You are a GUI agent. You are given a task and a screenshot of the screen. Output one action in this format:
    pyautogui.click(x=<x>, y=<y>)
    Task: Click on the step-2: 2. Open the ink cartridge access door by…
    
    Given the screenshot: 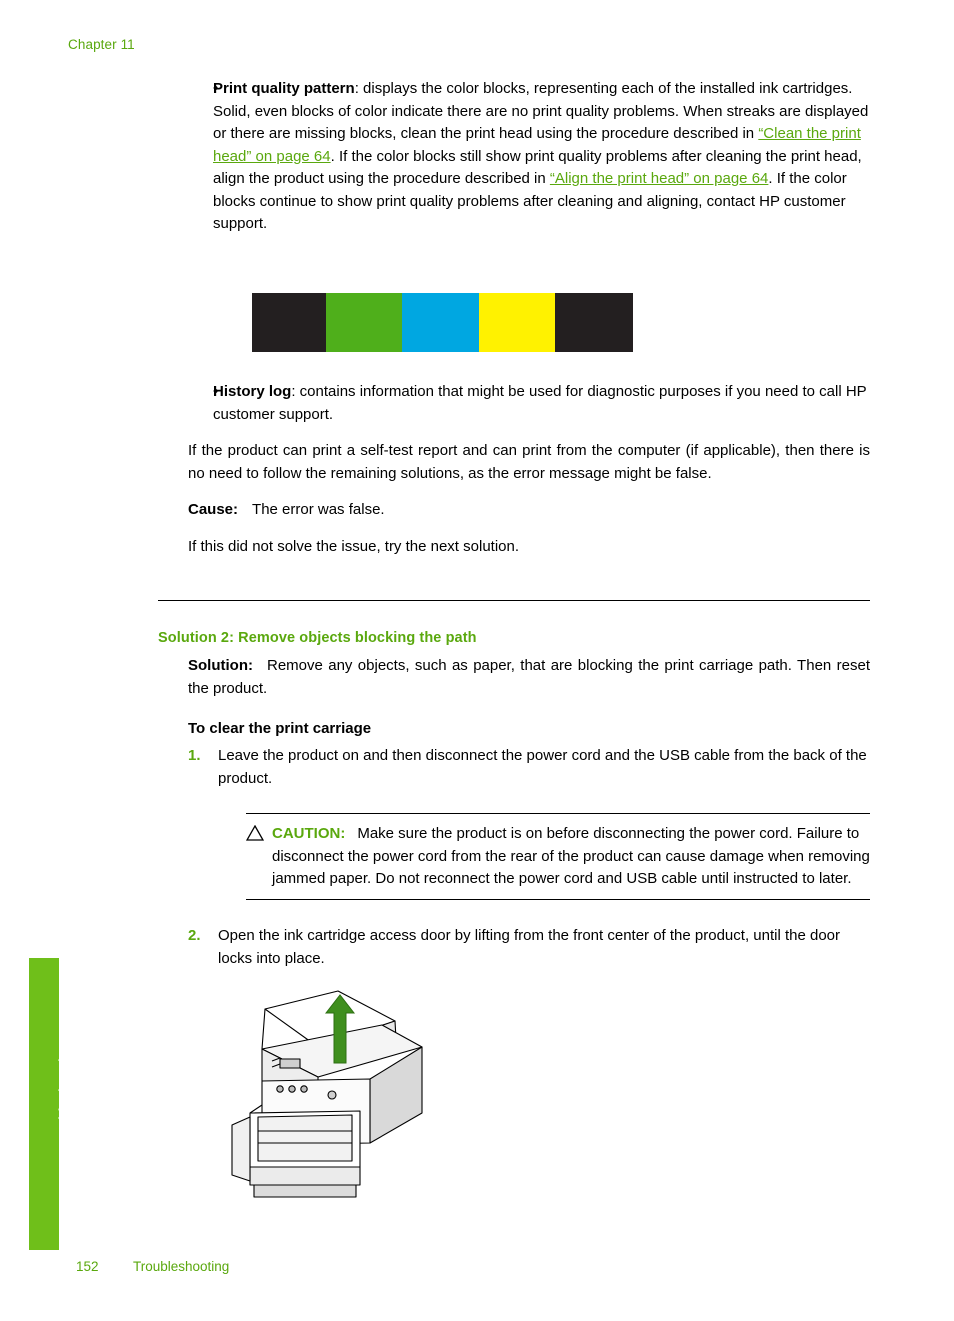 What is the action you would take?
    pyautogui.click(x=529, y=947)
    